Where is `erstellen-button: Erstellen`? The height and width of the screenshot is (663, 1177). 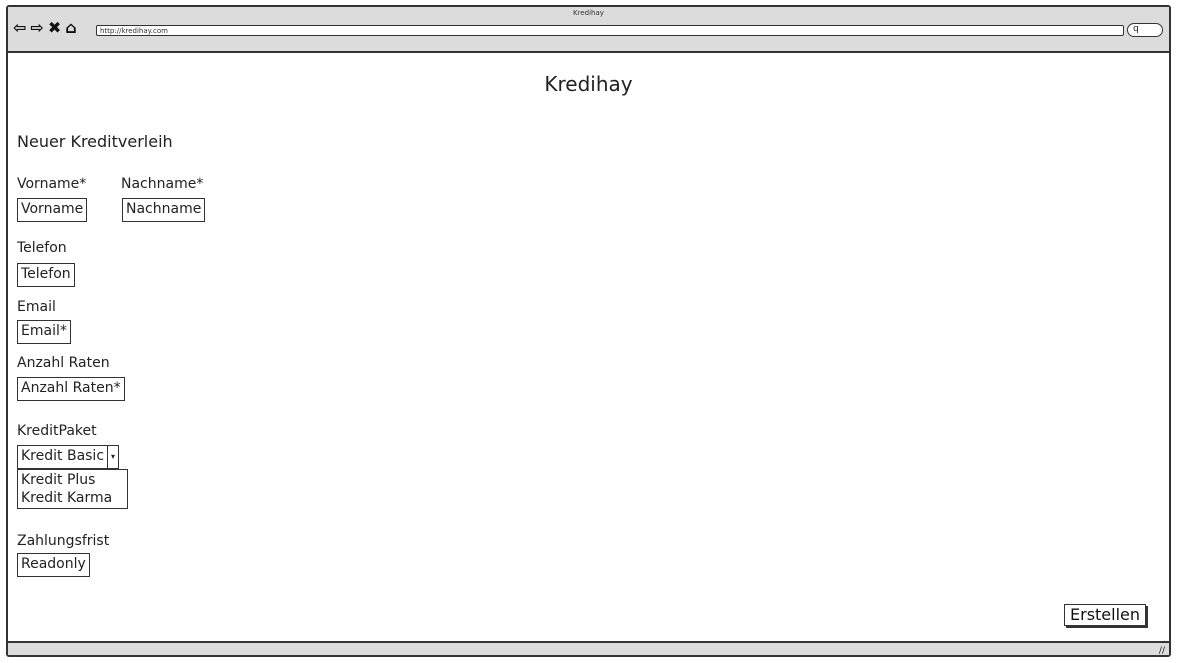
erstellen-button: Erstellen is located at coordinates (1105, 615).